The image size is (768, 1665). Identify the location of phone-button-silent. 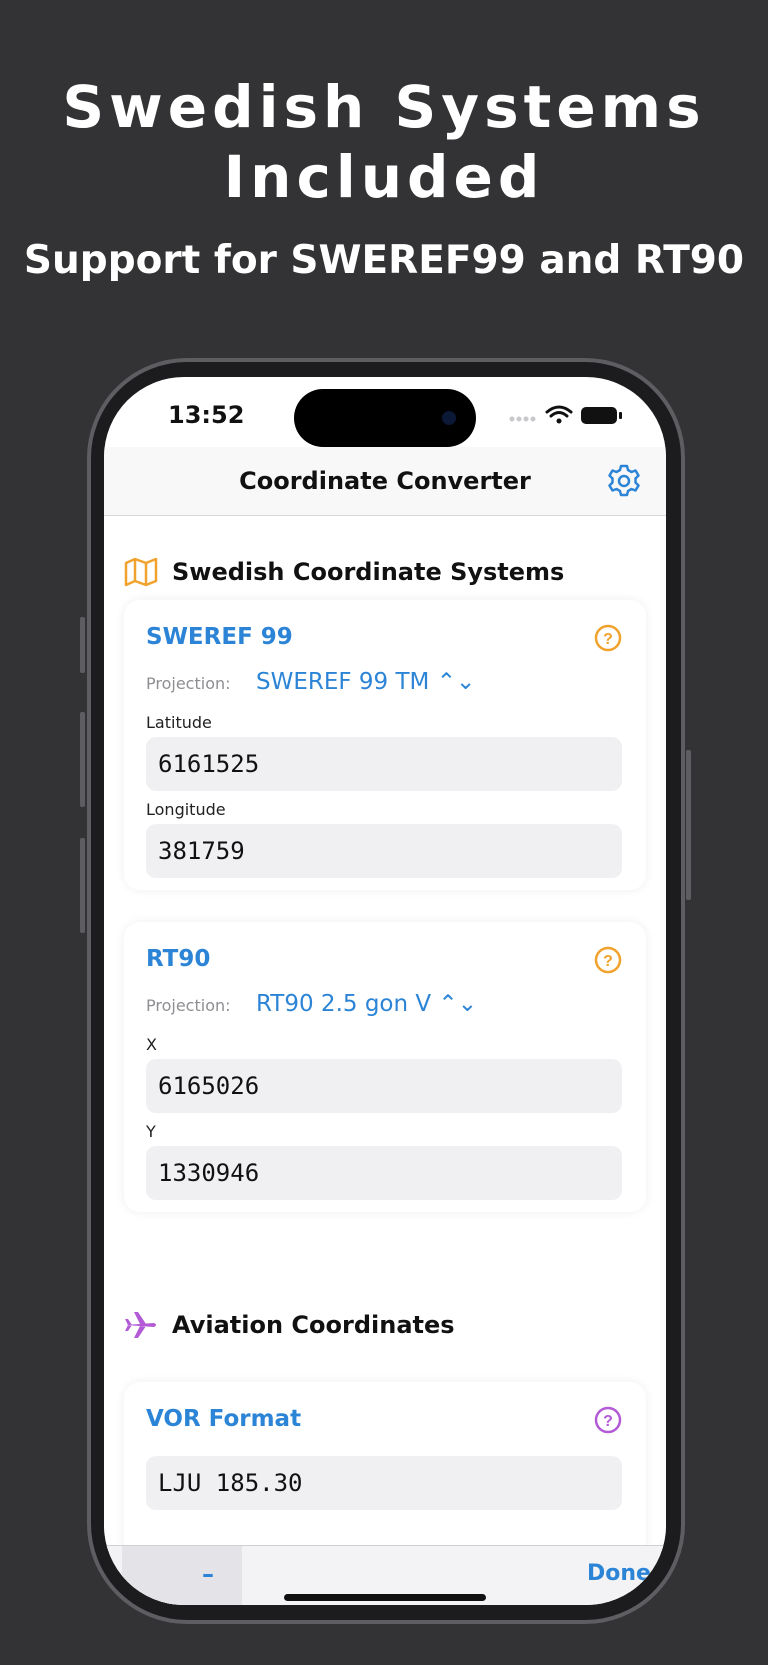
(82, 645).